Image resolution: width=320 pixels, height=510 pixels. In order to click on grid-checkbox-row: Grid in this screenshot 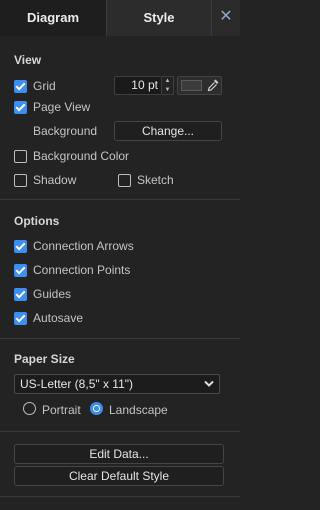, I will do `click(35, 86)`.